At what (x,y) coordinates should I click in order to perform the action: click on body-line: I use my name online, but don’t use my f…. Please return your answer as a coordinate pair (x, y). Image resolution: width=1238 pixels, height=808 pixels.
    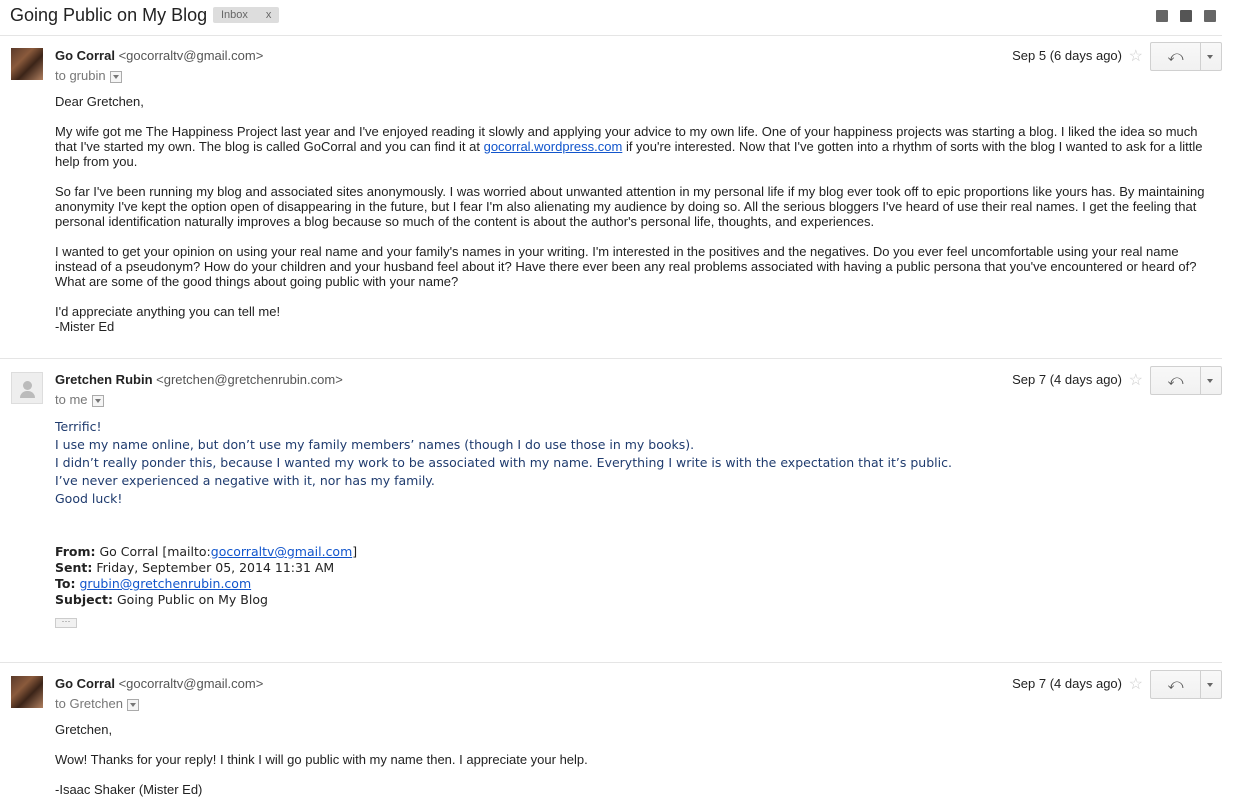
    Looking at the image, I should click on (375, 444).